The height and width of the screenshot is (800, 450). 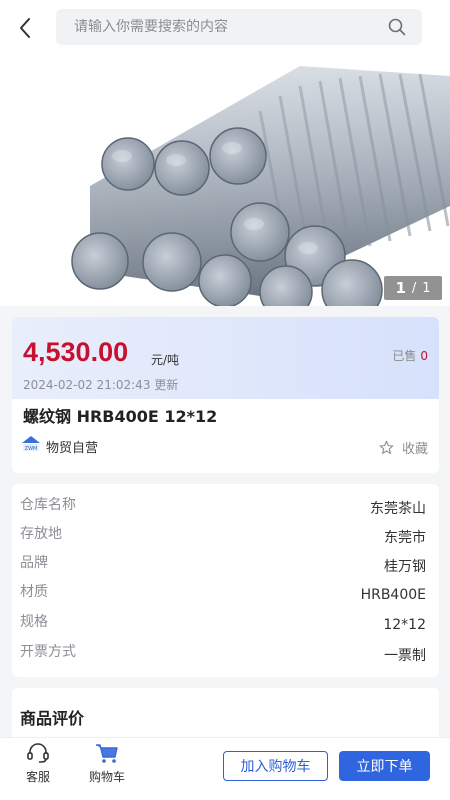 What do you see at coordinates (223, 621) in the screenshot?
I see `spec-row-size: 规格 12*12` at bounding box center [223, 621].